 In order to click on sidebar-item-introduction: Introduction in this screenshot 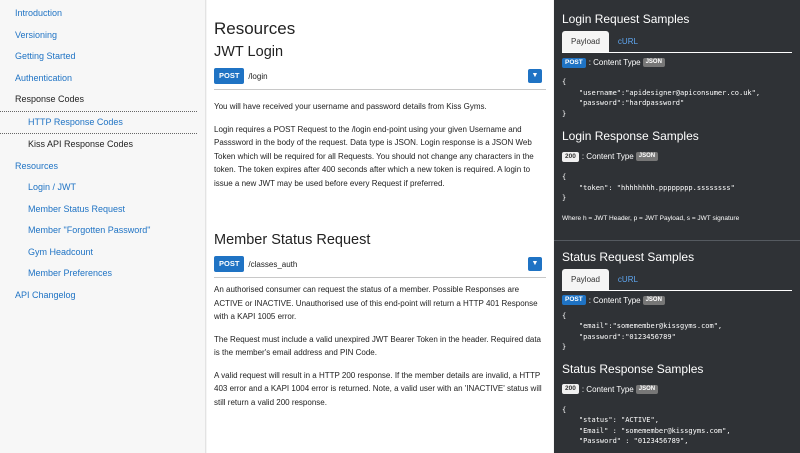, I will do `click(102, 14)`.